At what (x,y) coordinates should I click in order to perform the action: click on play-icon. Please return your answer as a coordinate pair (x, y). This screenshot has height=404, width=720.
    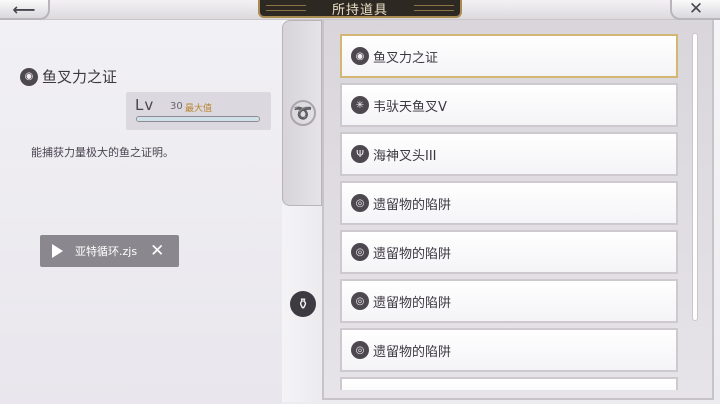
    Looking at the image, I should click on (57, 251).